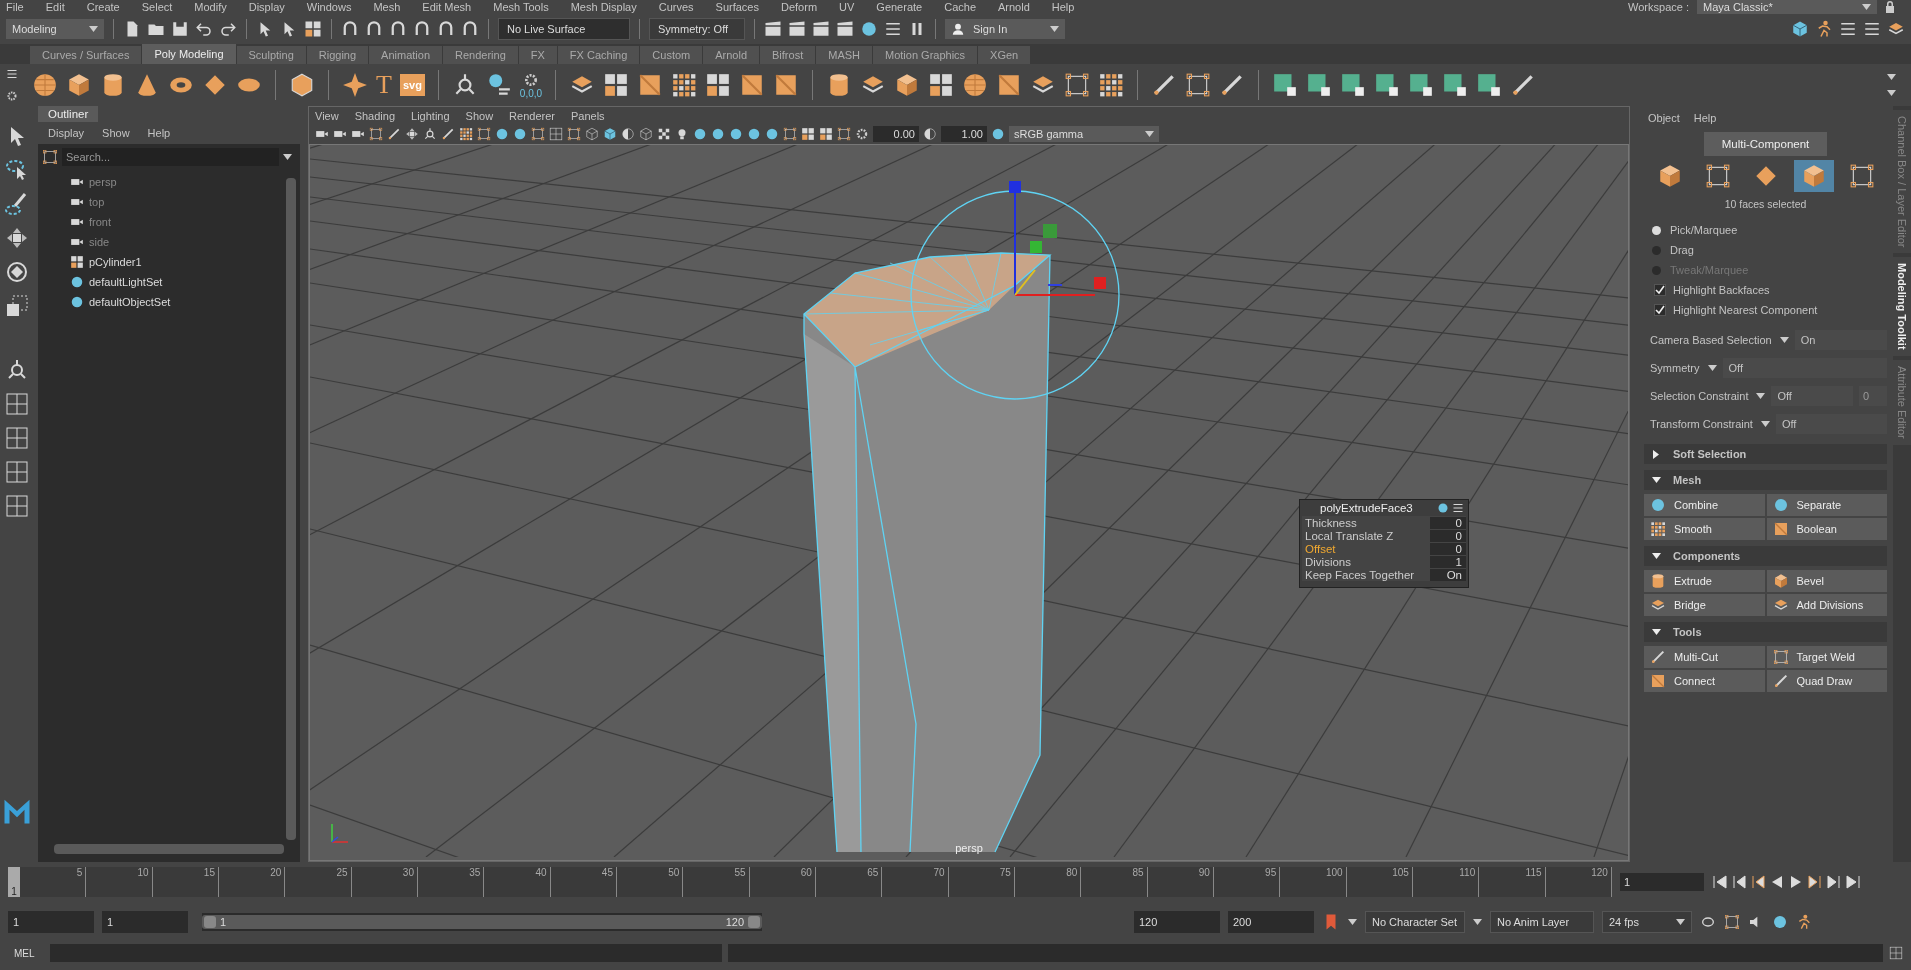 The image size is (1911, 970). I want to click on section-header: Components, so click(1765, 556).